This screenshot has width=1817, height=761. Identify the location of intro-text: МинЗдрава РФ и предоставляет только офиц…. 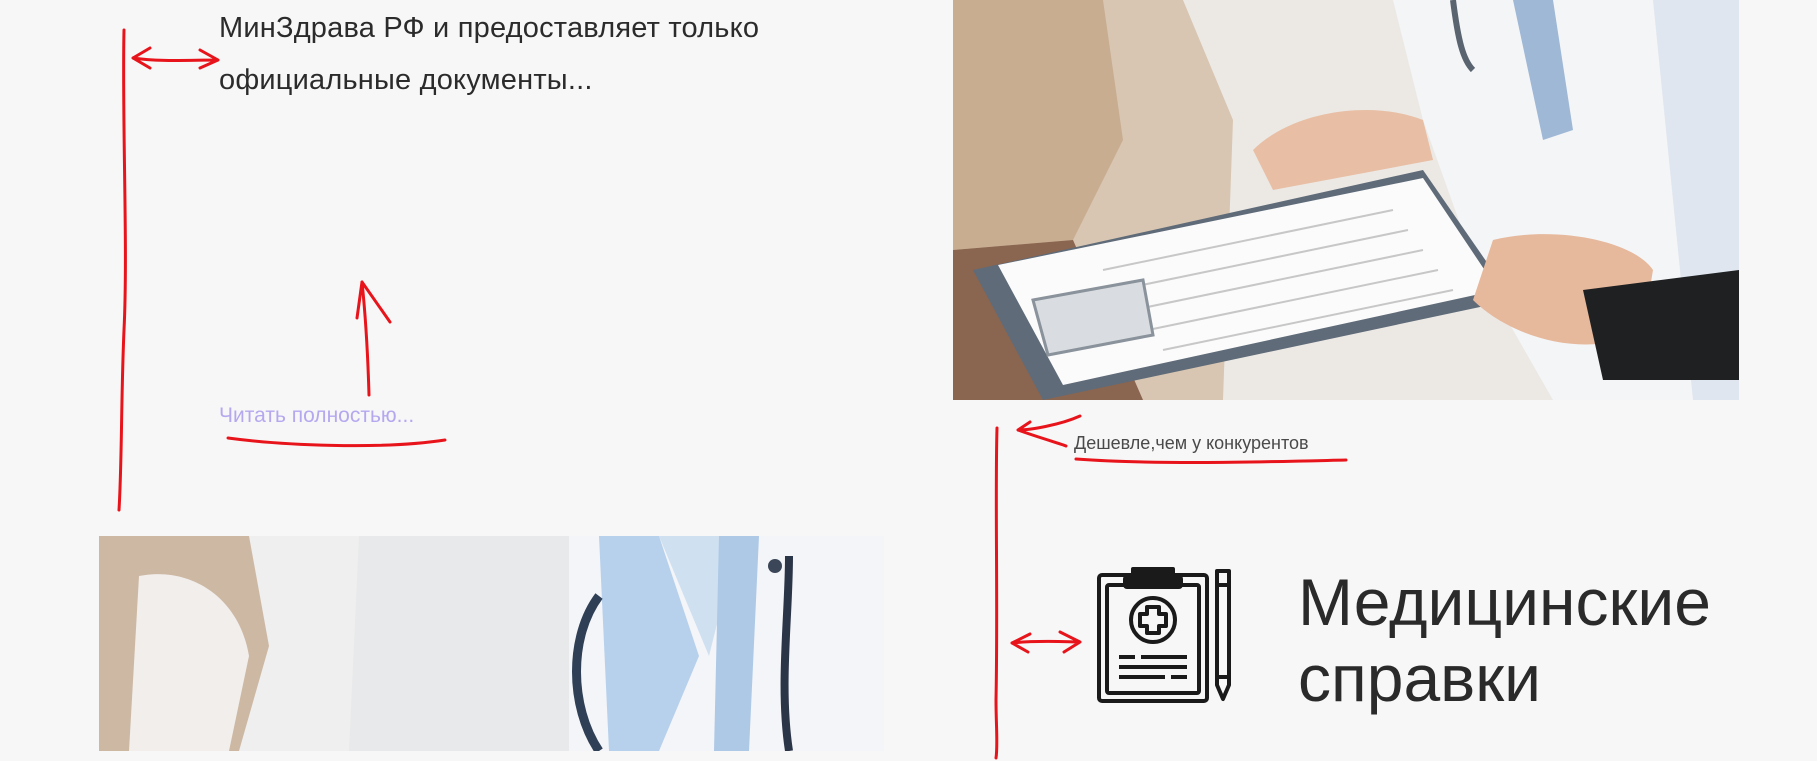
(489, 54).